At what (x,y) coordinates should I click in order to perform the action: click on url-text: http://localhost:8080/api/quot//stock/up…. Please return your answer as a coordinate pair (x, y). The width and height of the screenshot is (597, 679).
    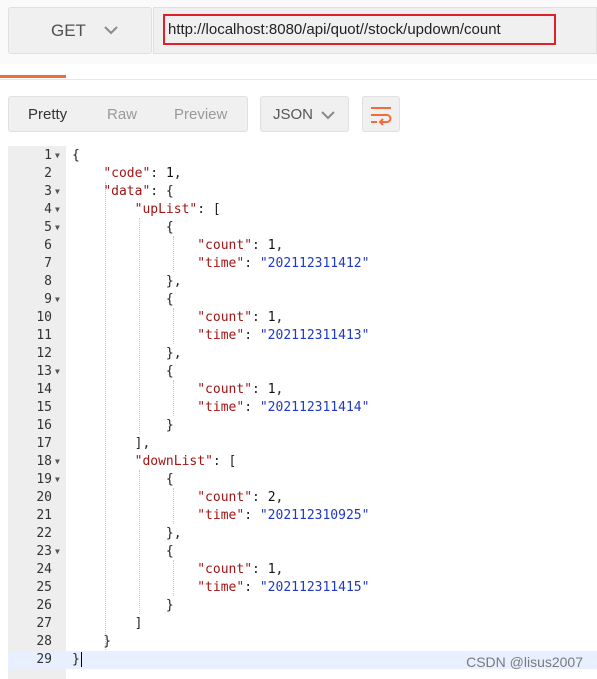
    Looking at the image, I should click on (334, 29).